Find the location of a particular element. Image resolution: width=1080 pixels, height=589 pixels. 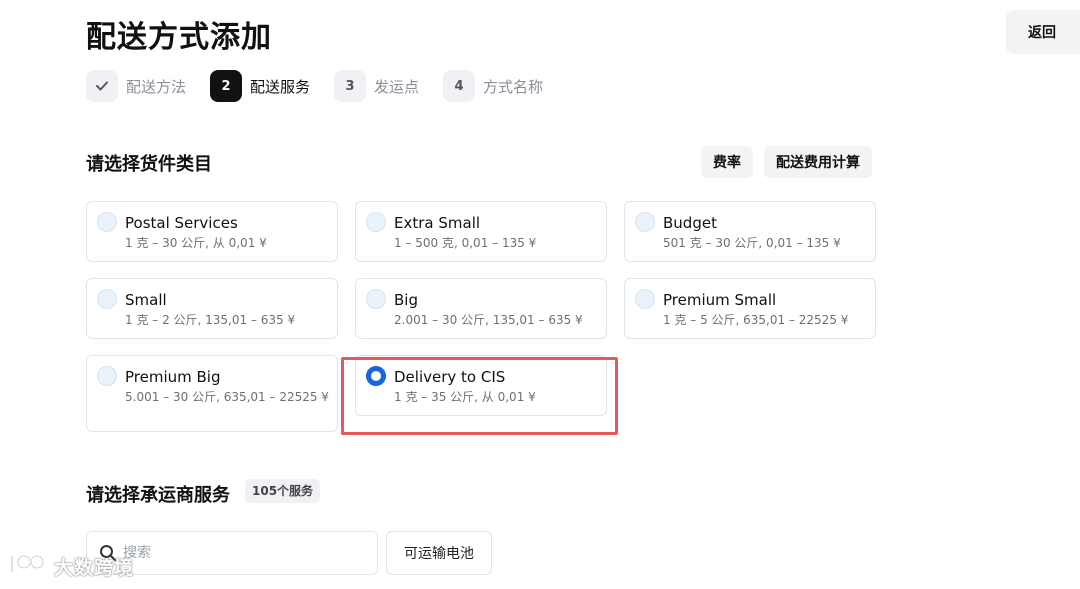

carrier-section-title: 请选择承运商服务 is located at coordinates (158, 495).